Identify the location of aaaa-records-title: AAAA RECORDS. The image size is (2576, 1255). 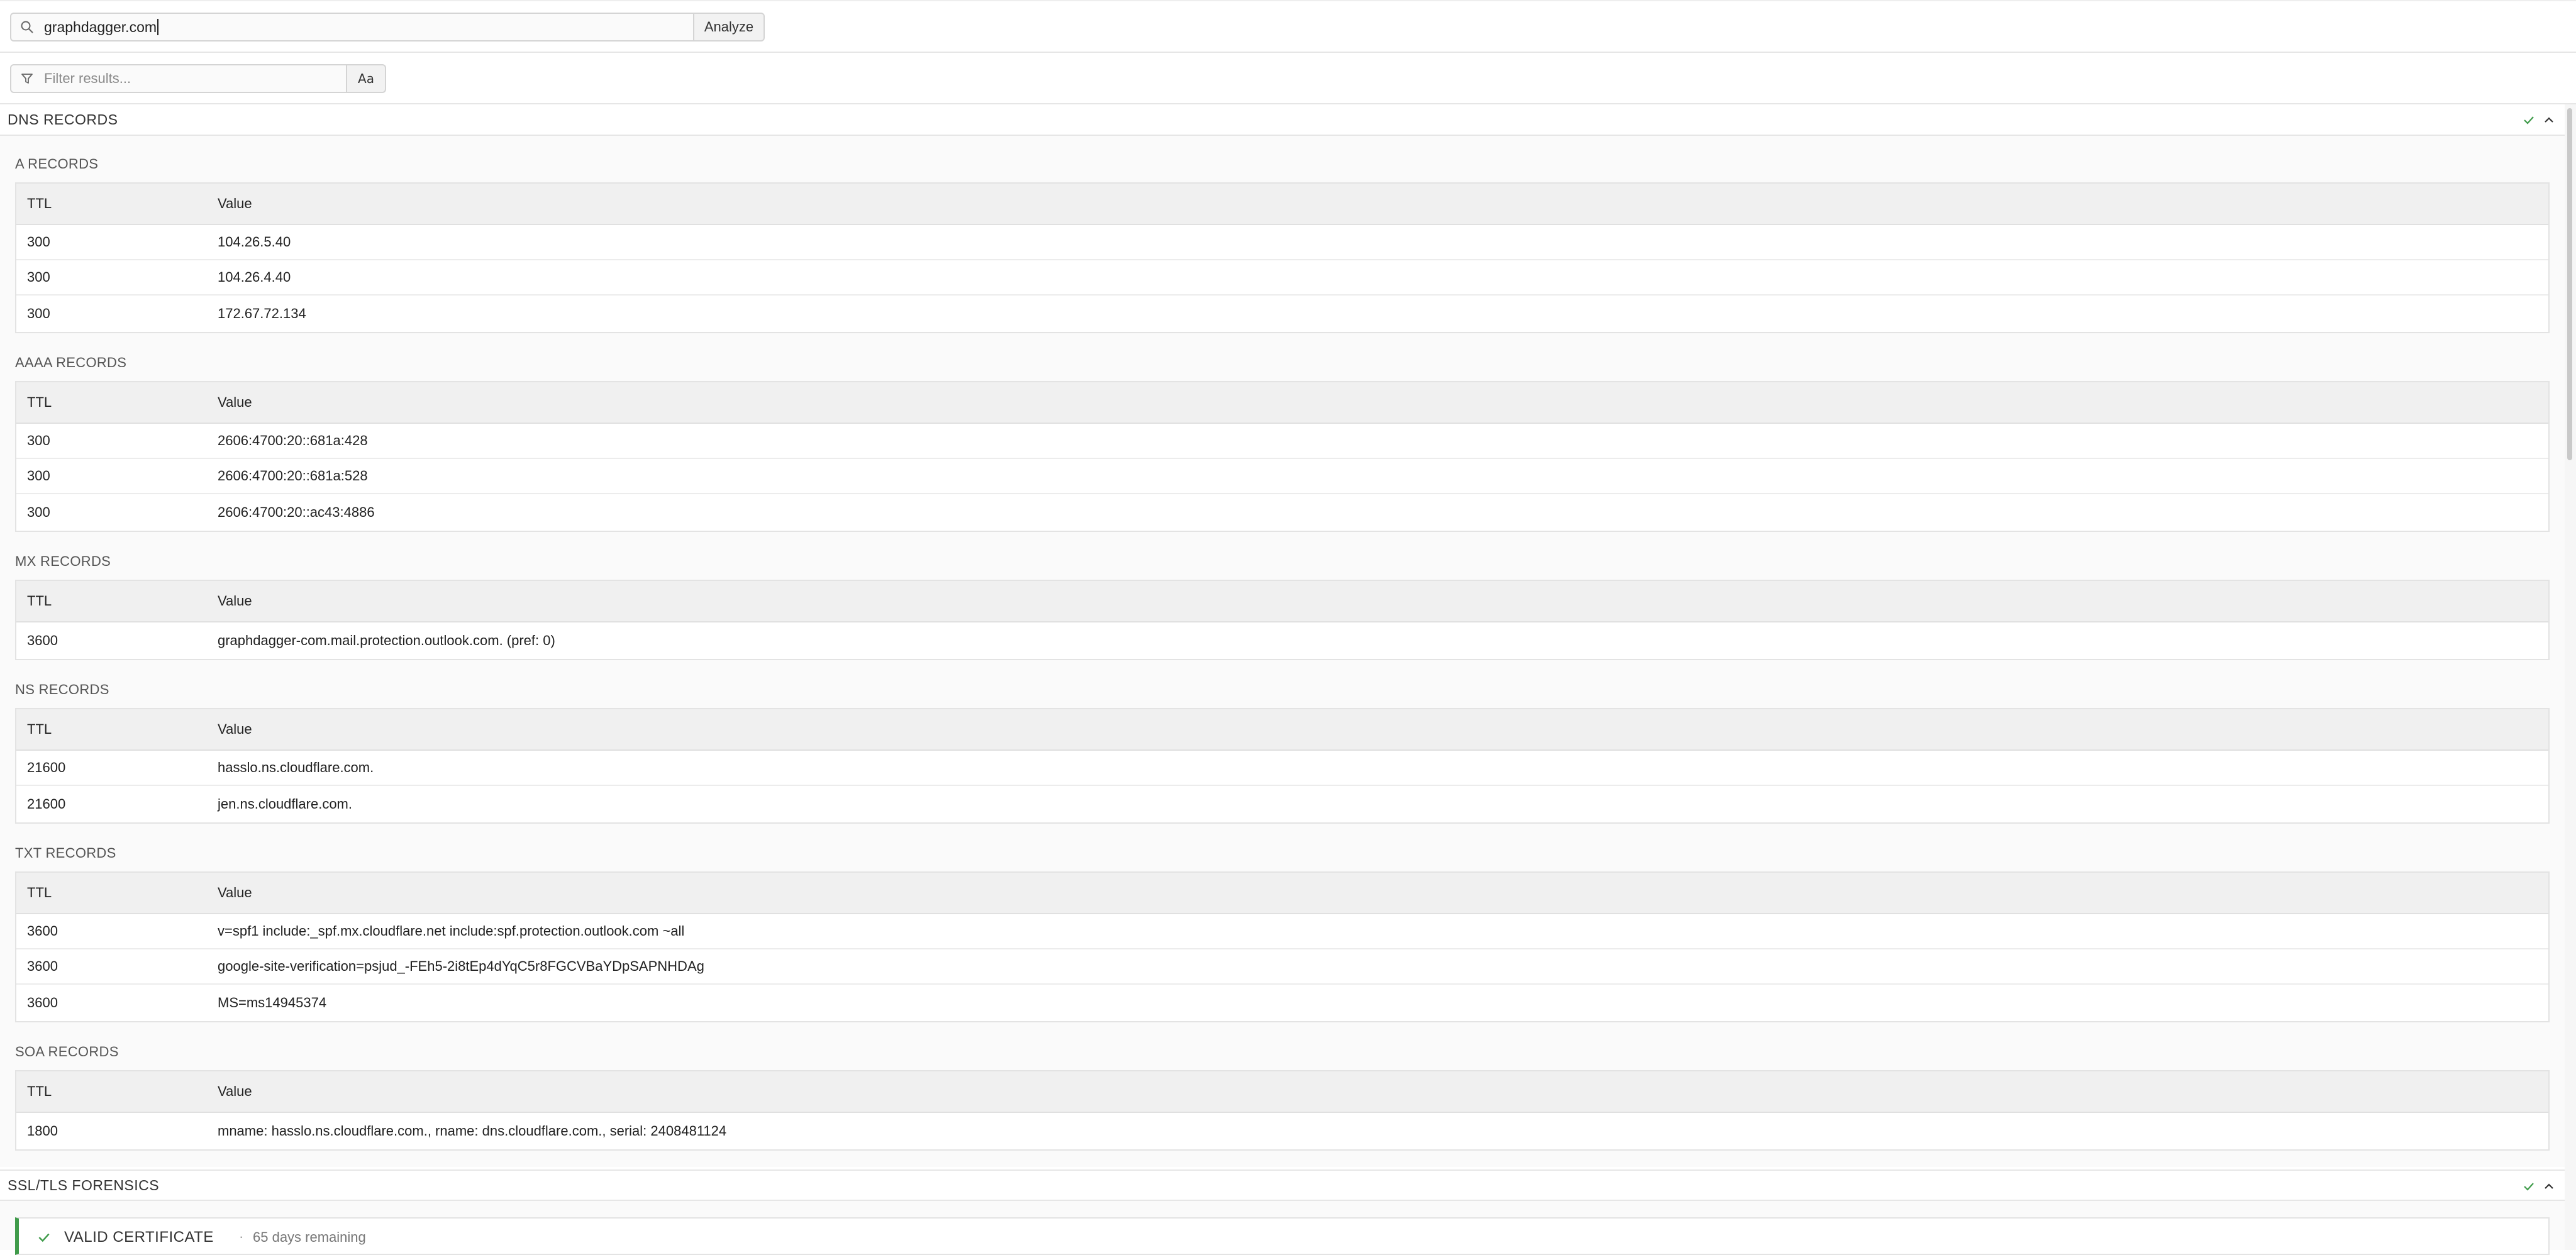
(71, 363).